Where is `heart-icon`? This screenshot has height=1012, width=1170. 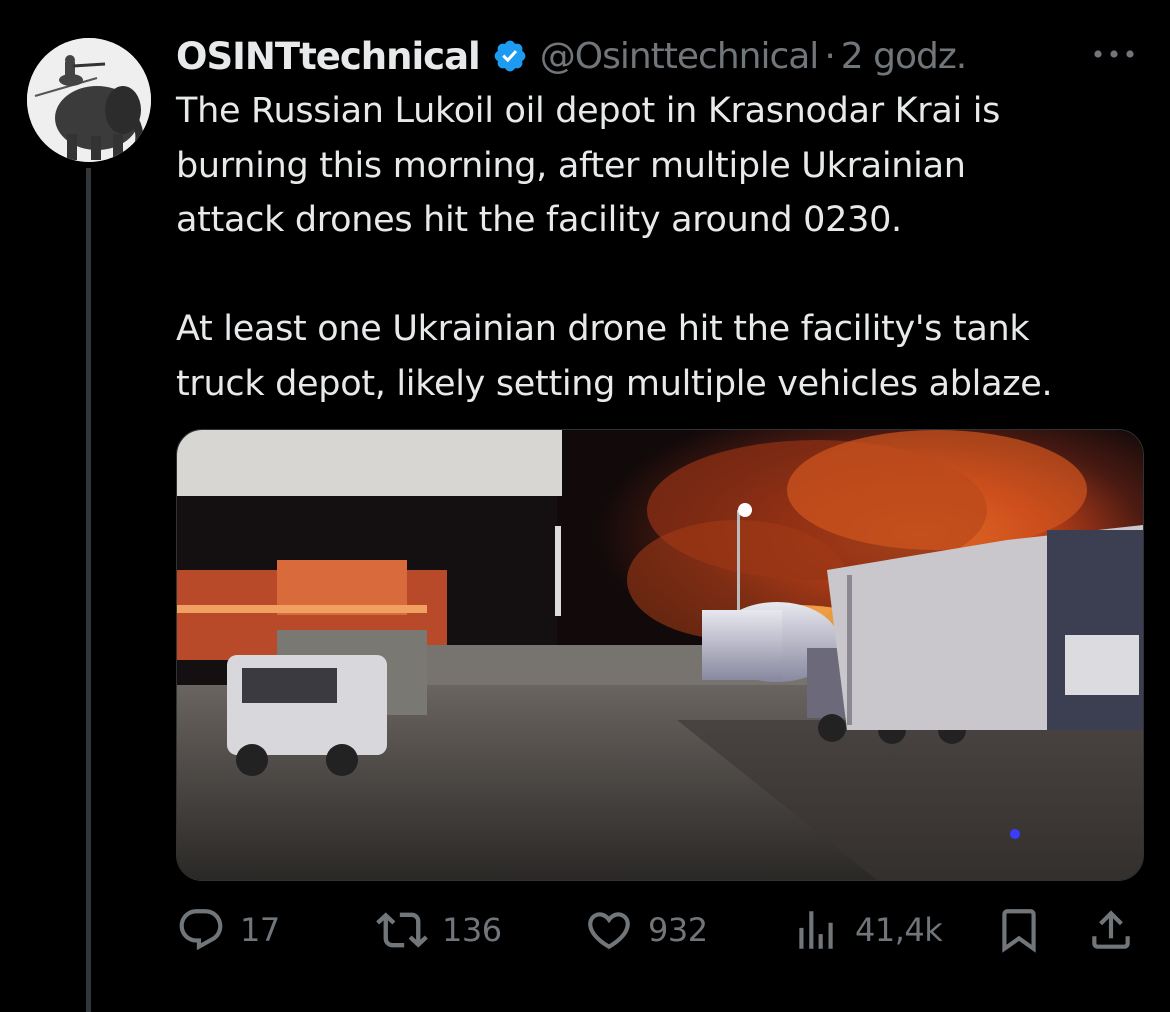 heart-icon is located at coordinates (609, 931).